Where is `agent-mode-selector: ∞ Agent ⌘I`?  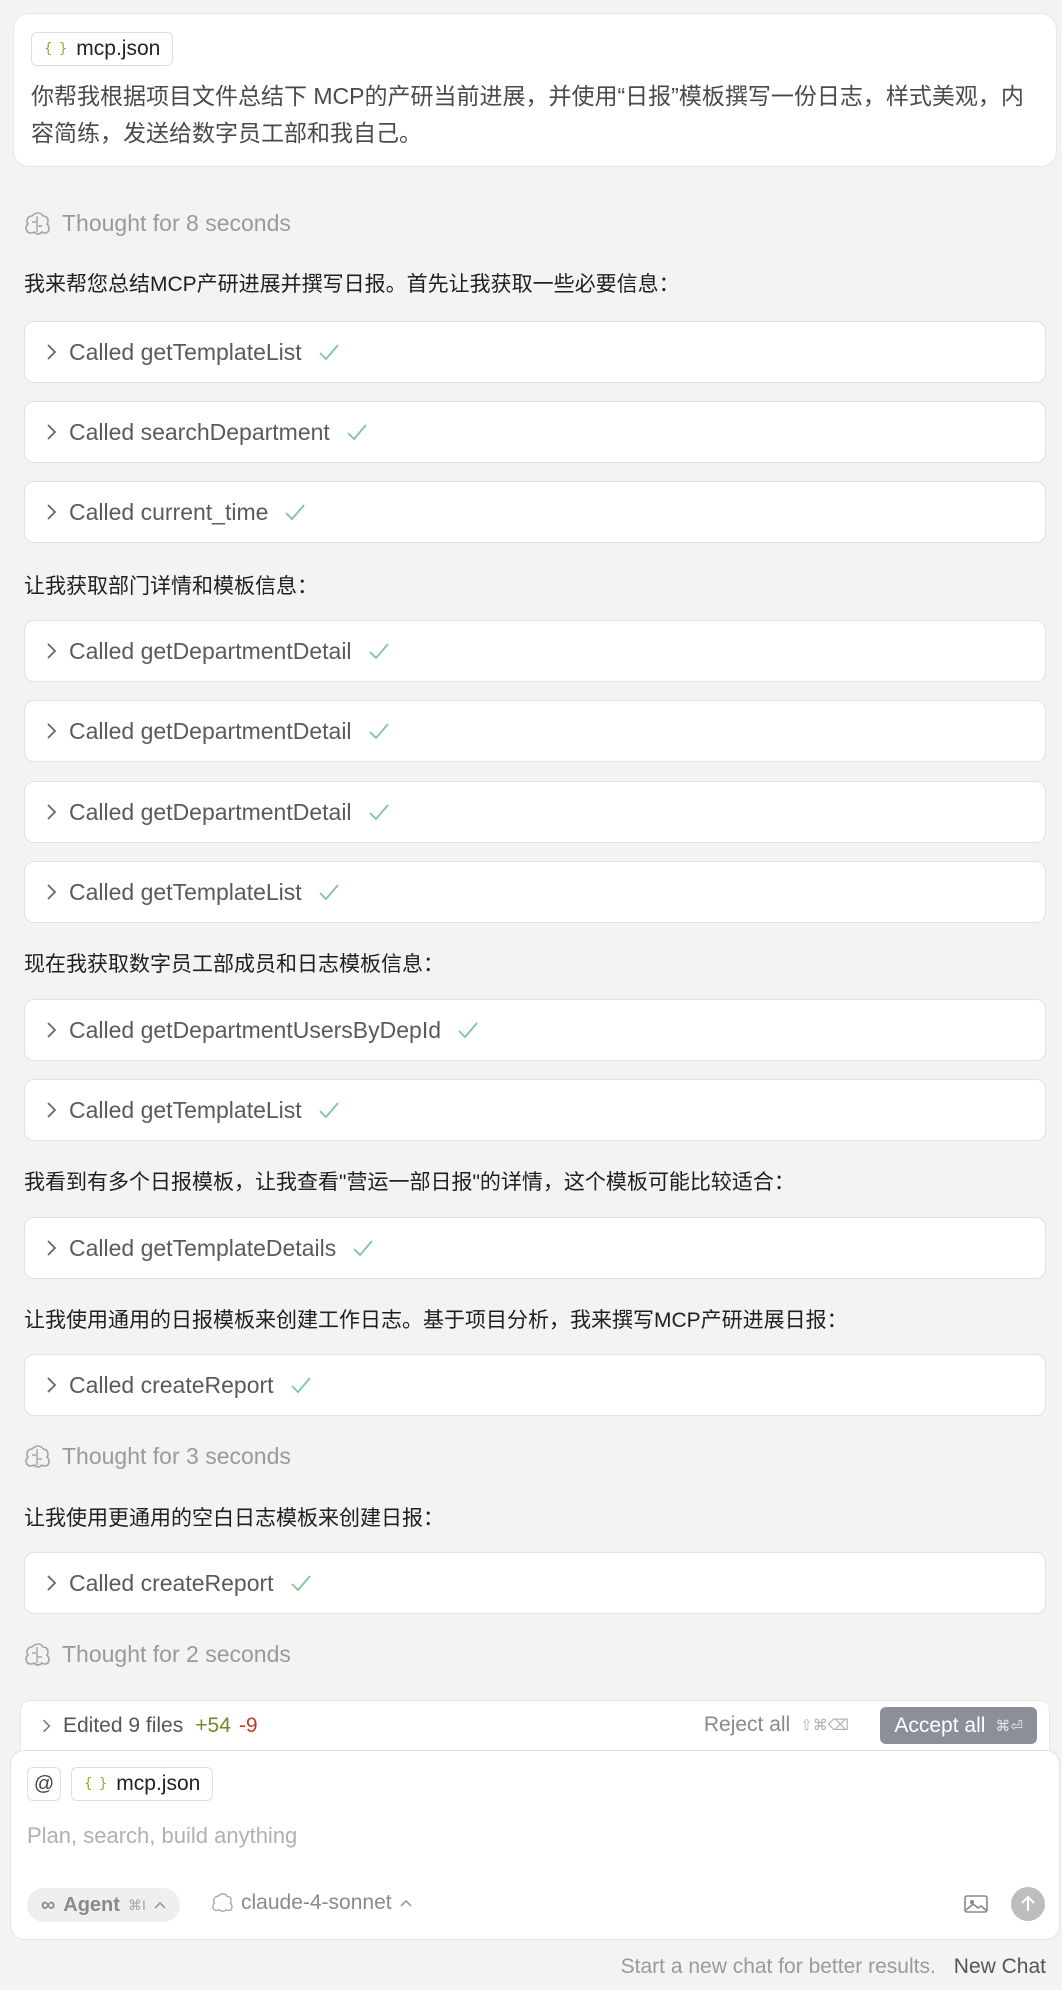 agent-mode-selector: ∞ Agent ⌘I is located at coordinates (103, 1905).